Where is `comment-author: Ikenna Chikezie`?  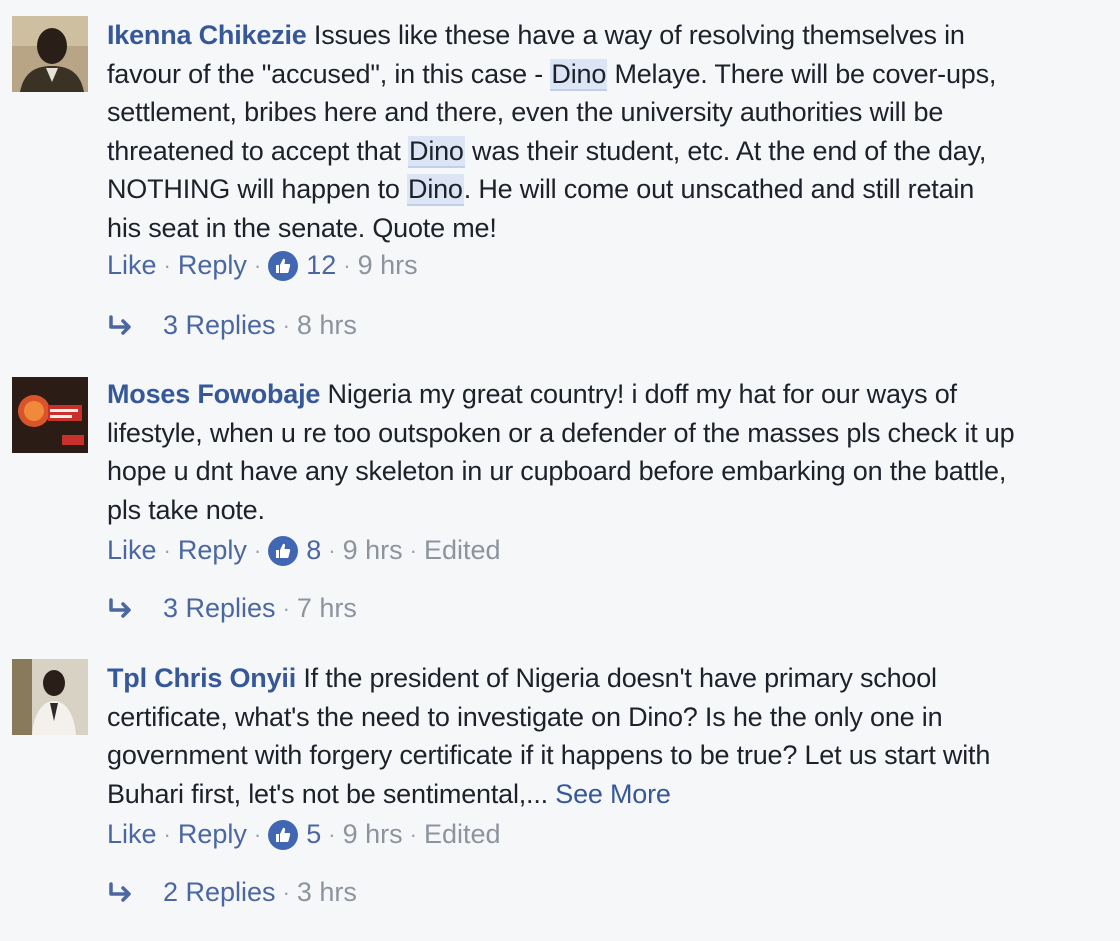 comment-author: Ikenna Chikezie is located at coordinates (207, 35).